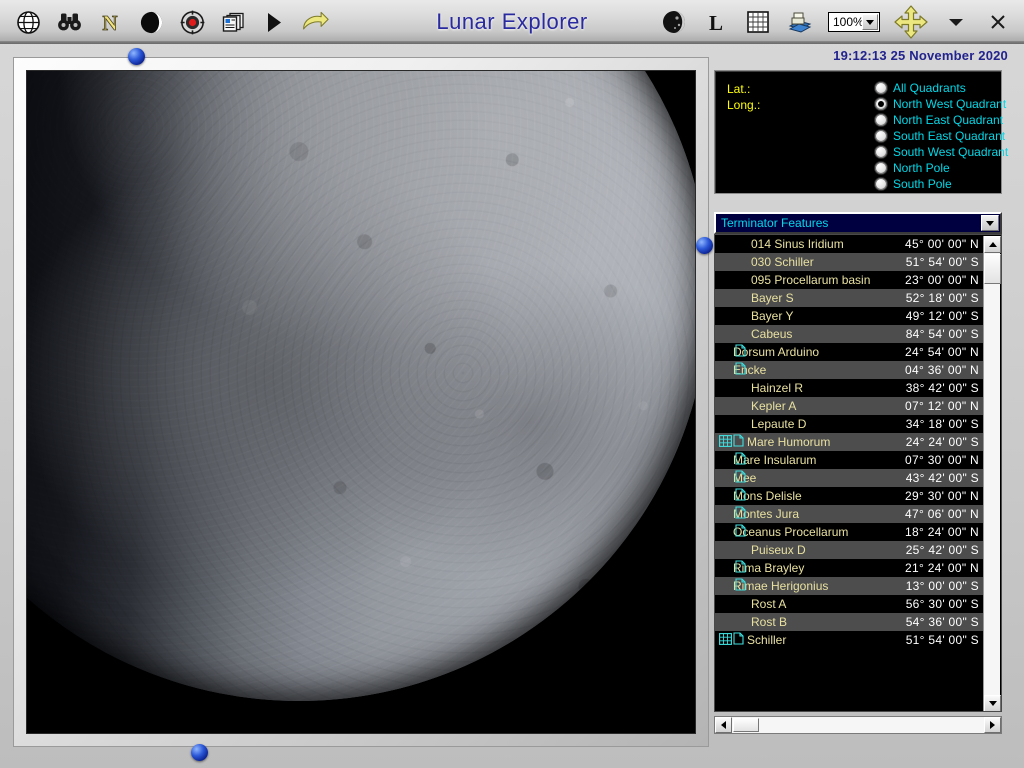  What do you see at coordinates (941, 152) in the screenshot?
I see `quadrant-radio-south-west-quadrant: South West Quadrant` at bounding box center [941, 152].